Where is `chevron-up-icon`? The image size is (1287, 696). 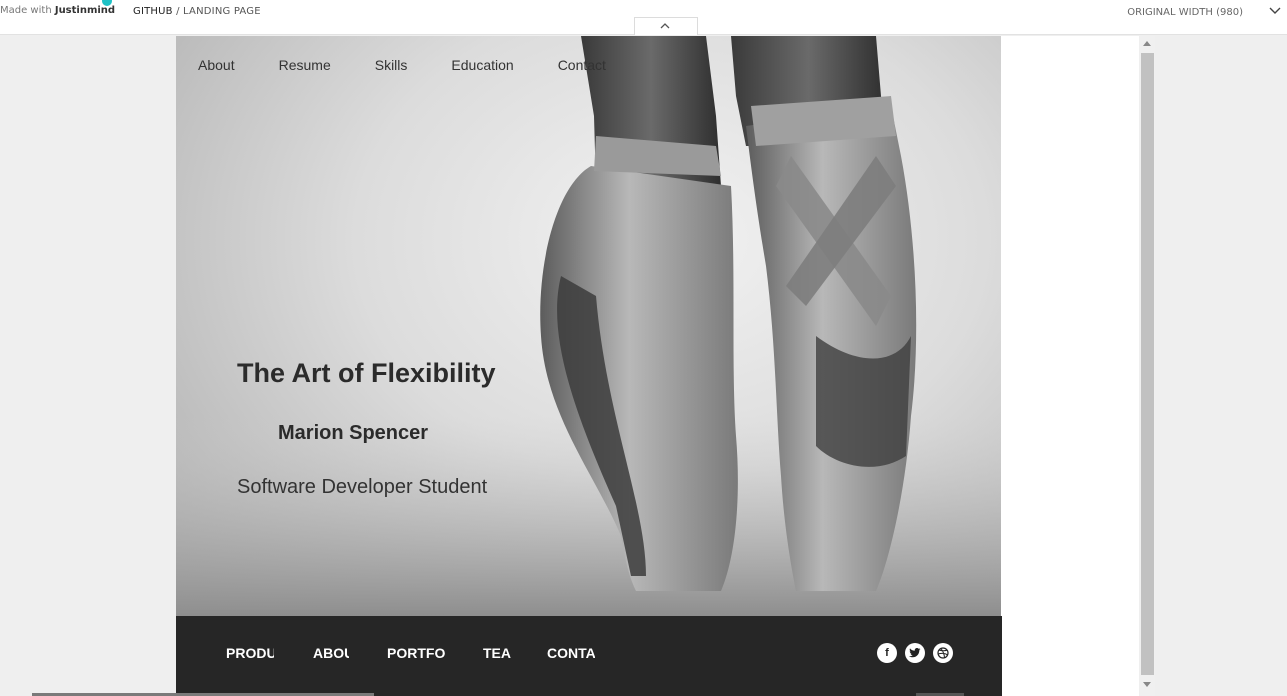
chevron-up-icon is located at coordinates (665, 26).